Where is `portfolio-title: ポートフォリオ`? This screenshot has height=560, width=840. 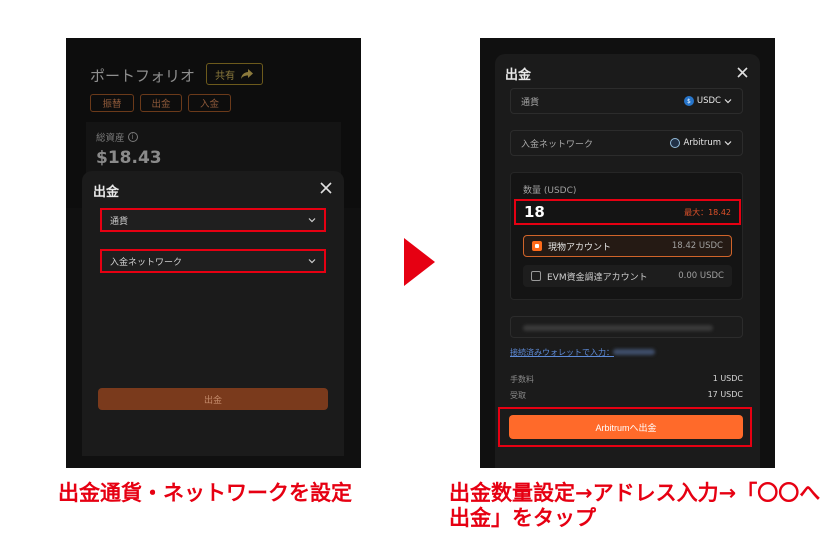 portfolio-title: ポートフォリオ is located at coordinates (143, 76).